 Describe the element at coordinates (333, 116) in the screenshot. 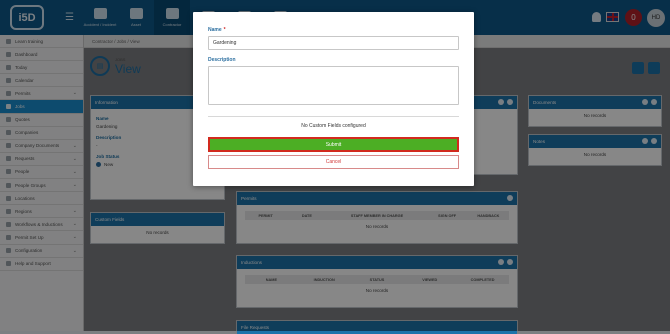

I see `divider` at that location.